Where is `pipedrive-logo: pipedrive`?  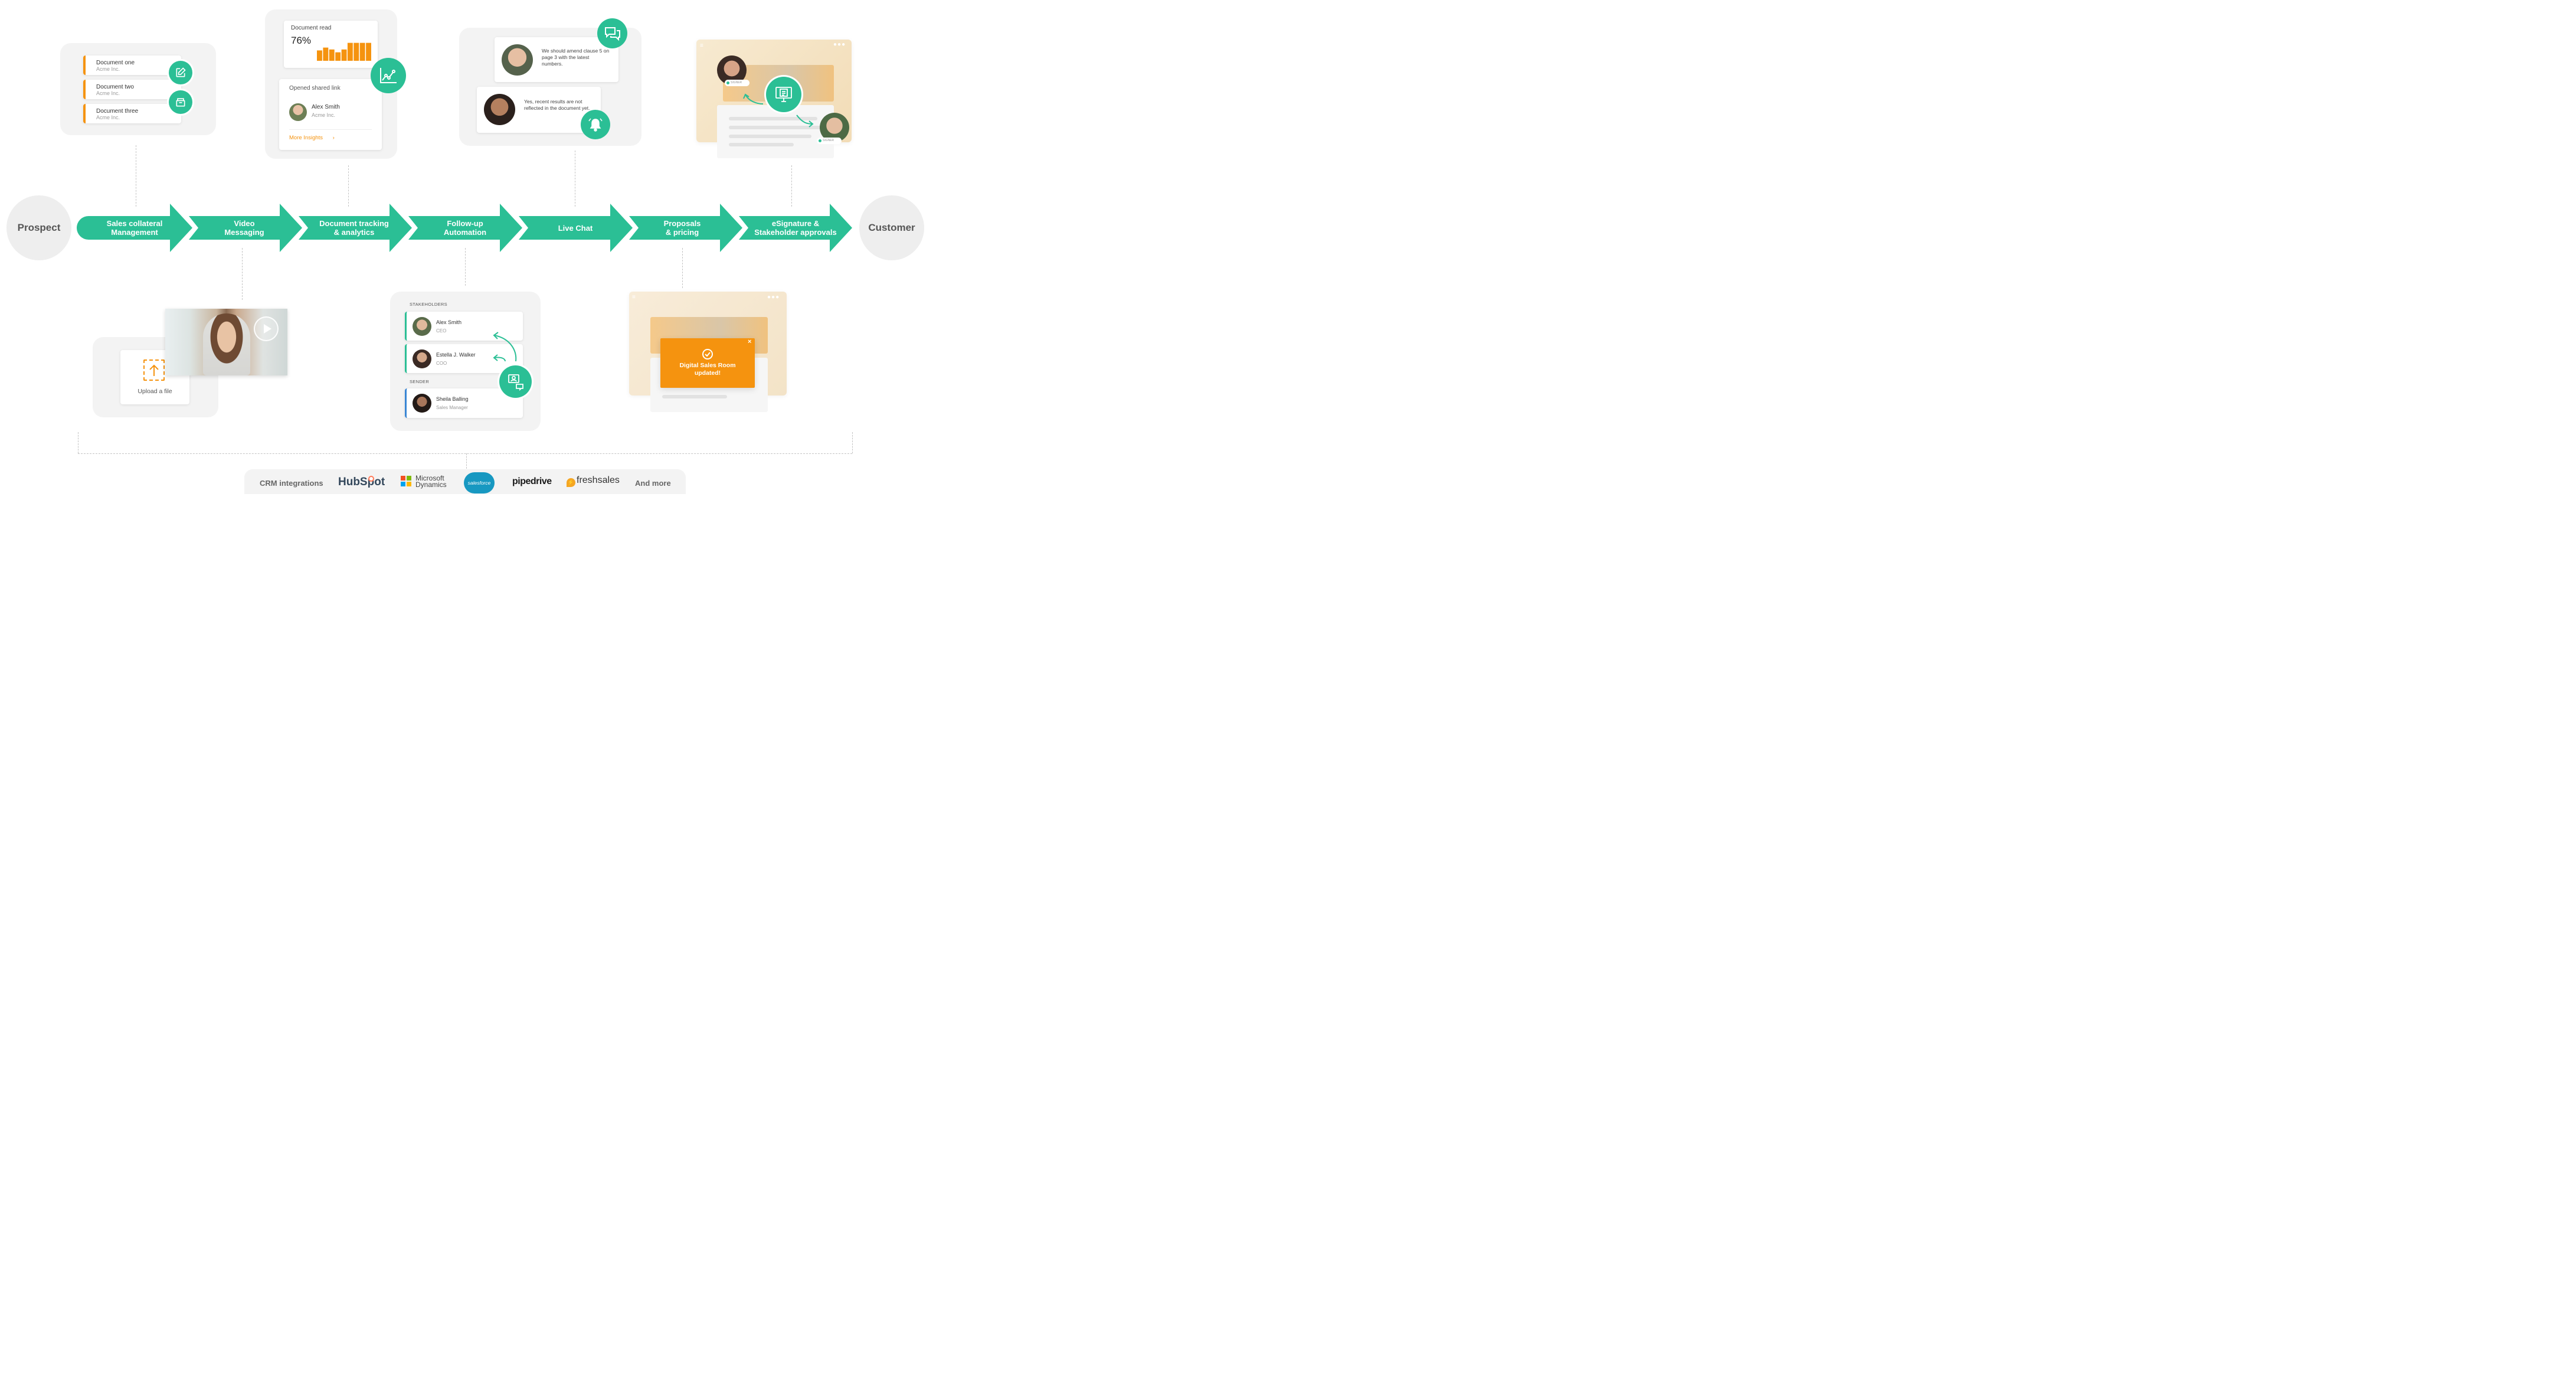
pipedrive-logo: pipedrive is located at coordinates (532, 481).